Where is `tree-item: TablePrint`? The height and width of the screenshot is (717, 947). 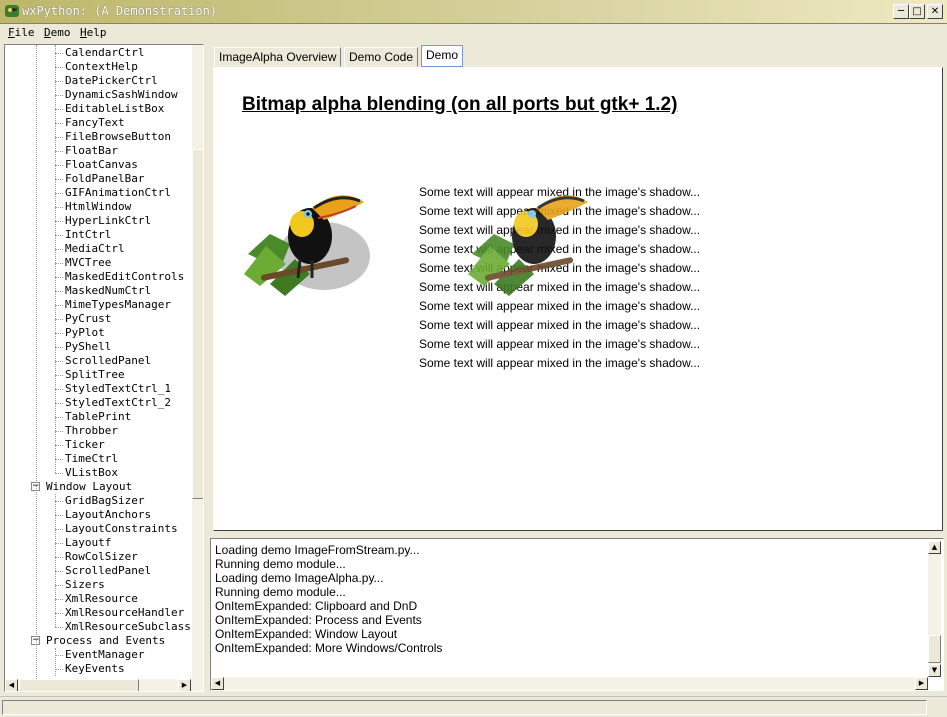 tree-item: TablePrint is located at coordinates (98, 417).